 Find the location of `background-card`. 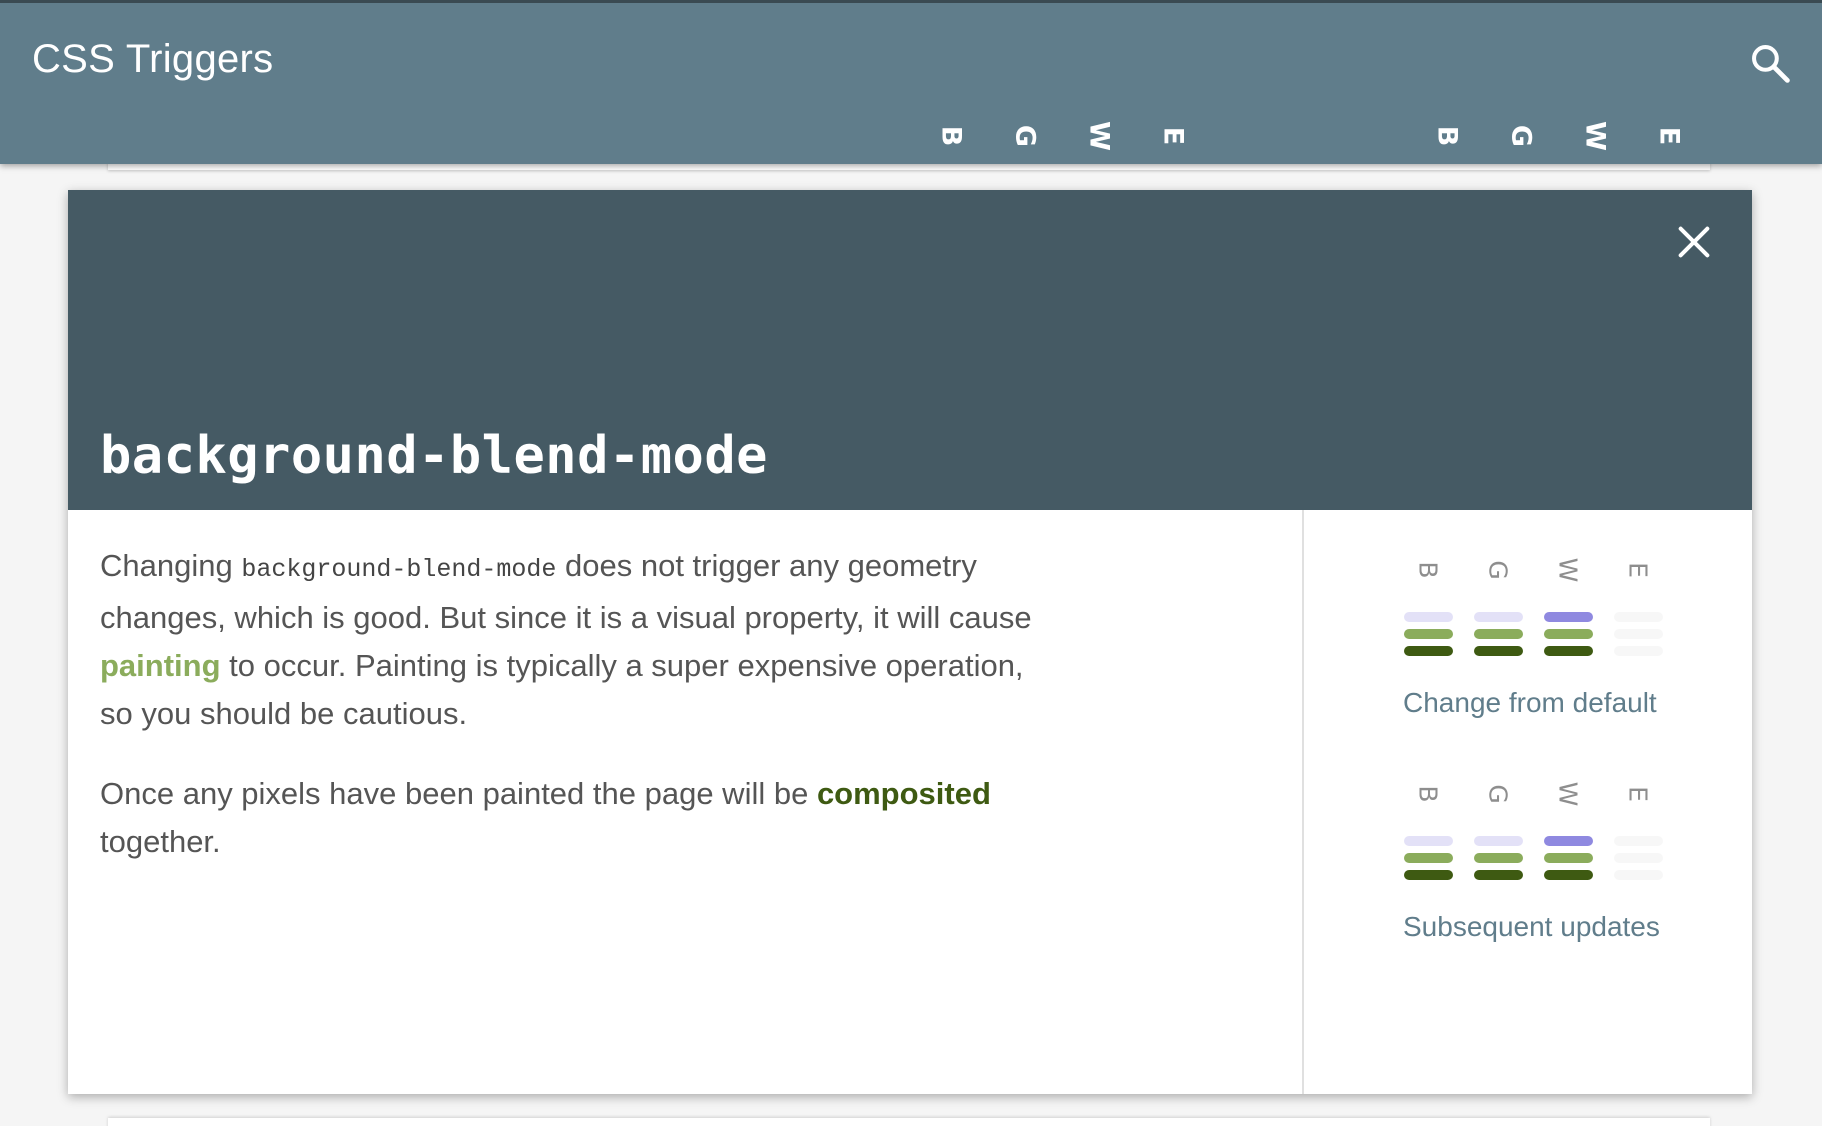

background-card is located at coordinates (909, 1122).